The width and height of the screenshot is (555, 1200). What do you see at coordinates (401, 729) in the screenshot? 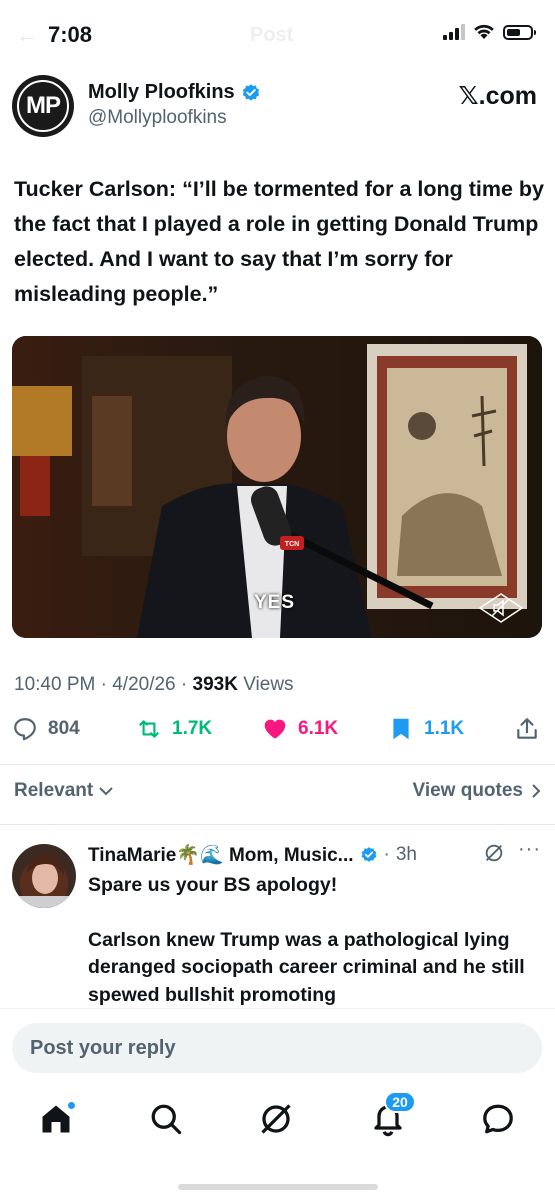
I see `bookmark-icon` at bounding box center [401, 729].